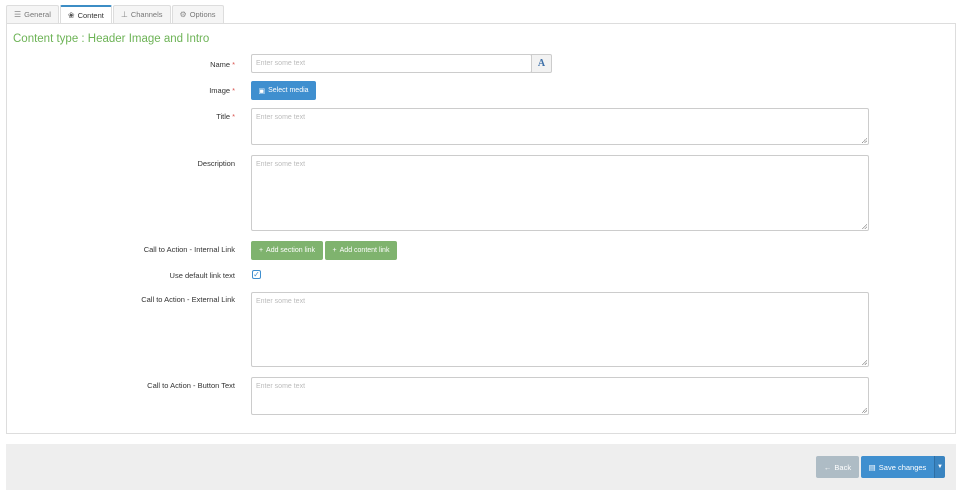  Describe the element at coordinates (481, 467) in the screenshot. I see `footer-bar: ← Back ▤ Save changes ▼` at that location.